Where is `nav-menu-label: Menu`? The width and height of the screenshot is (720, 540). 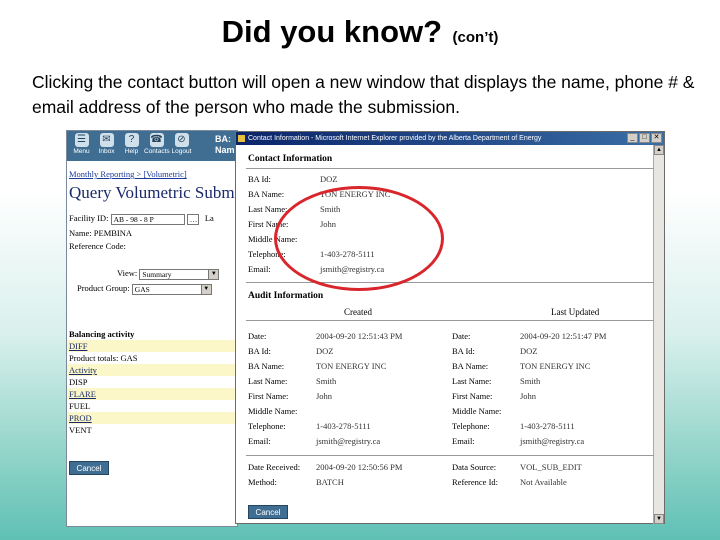
nav-menu-label: Menu is located at coordinates (81, 151).